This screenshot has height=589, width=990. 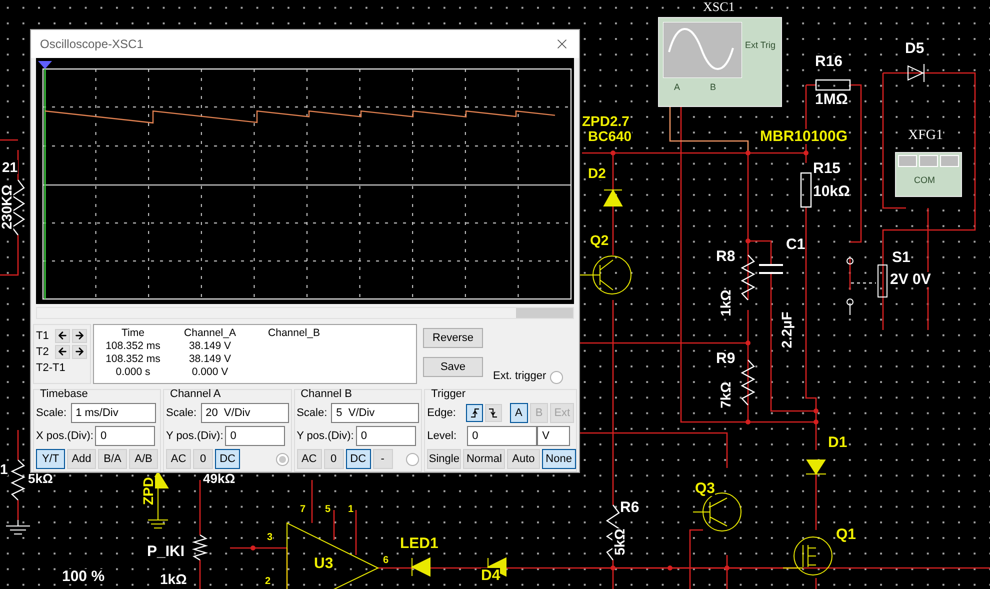 I want to click on edge-button, so click(x=474, y=413).